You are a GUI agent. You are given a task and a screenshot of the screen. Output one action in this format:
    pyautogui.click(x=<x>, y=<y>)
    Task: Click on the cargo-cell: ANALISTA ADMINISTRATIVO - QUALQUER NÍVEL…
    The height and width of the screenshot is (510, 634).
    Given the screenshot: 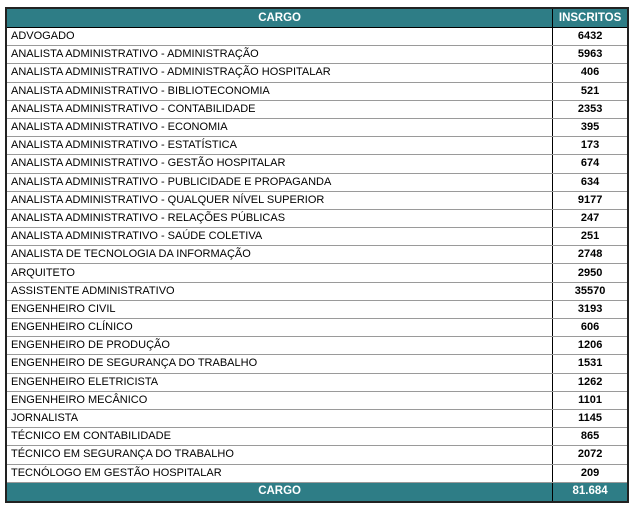 What is the action you would take?
    pyautogui.click(x=279, y=200)
    